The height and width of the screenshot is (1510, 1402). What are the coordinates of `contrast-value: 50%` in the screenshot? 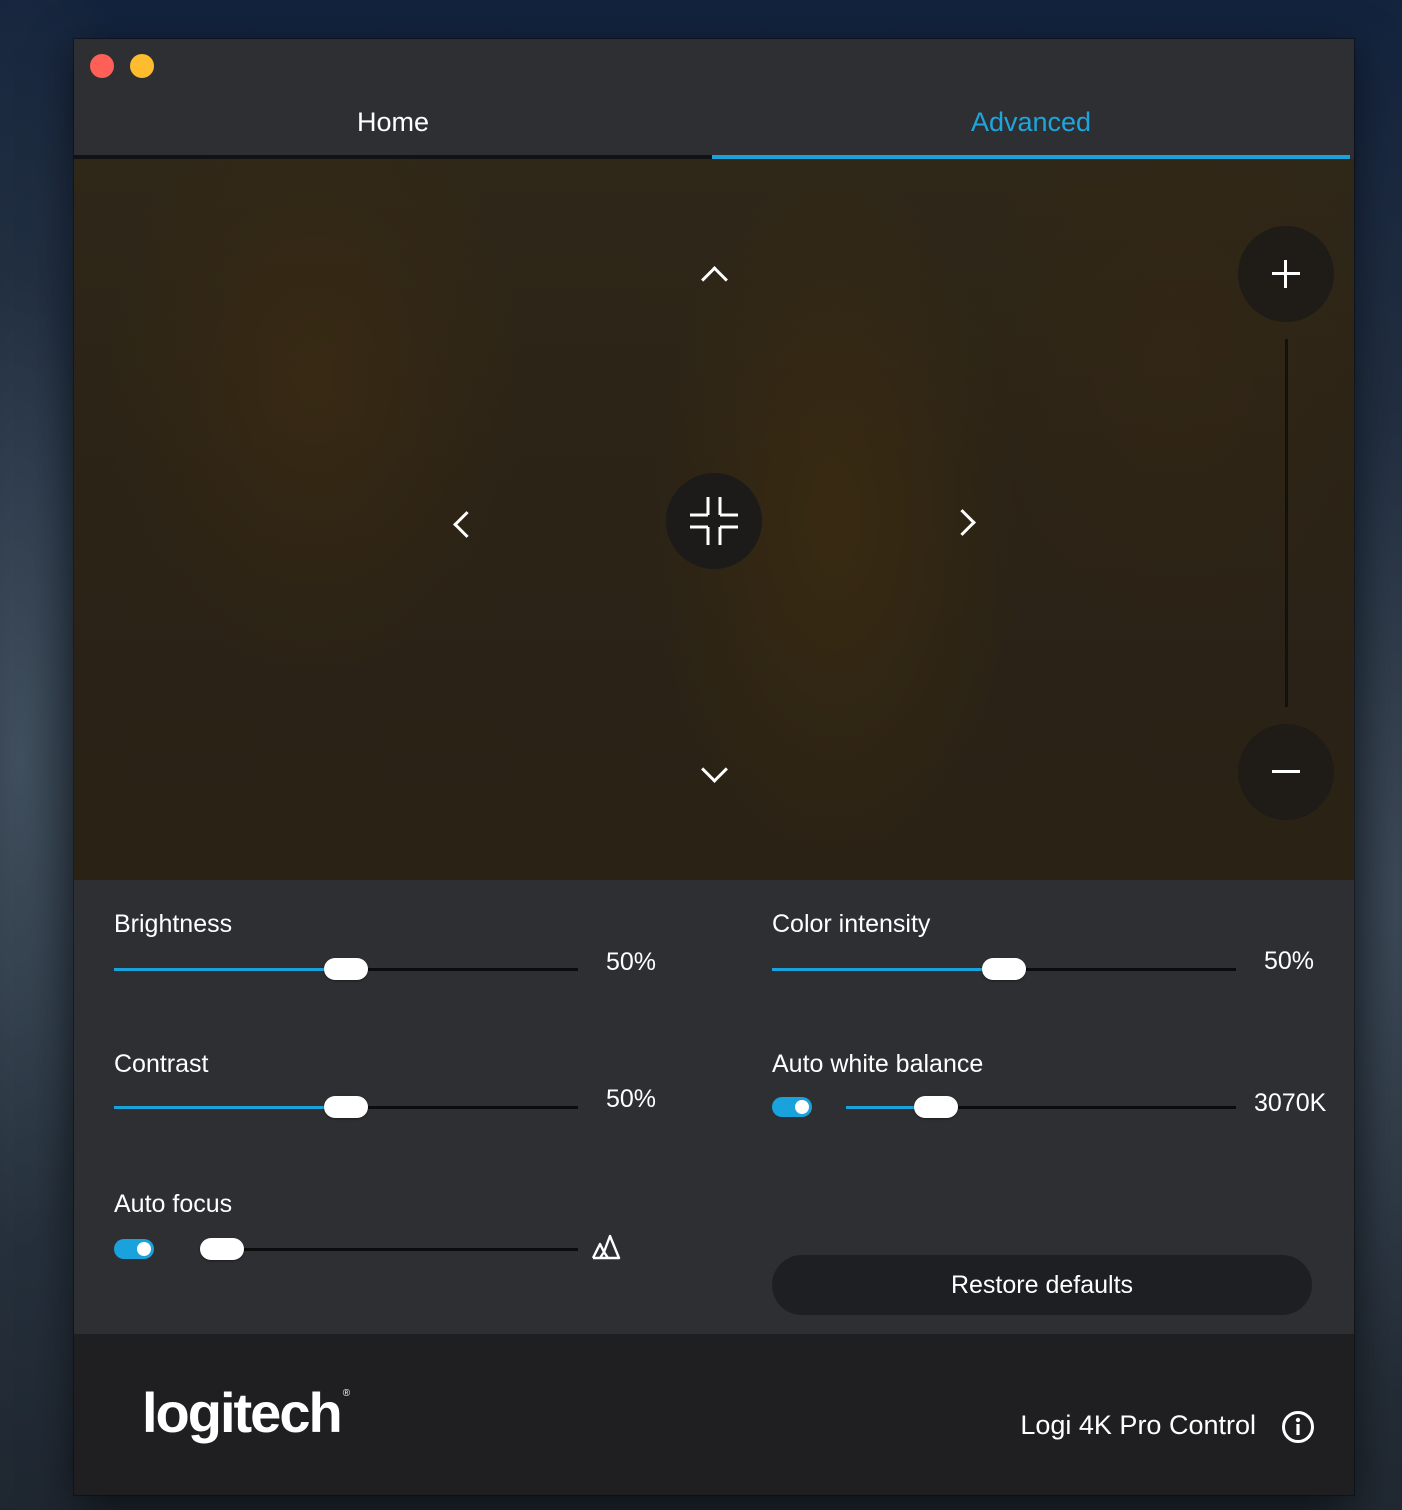 It's located at (631, 1099).